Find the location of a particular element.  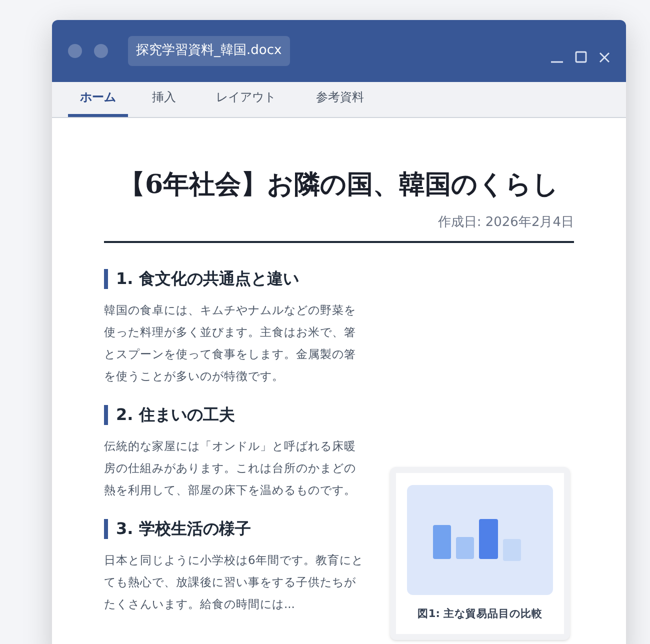

section-heading: 1. 食文化の共通点と違い is located at coordinates (207, 279).